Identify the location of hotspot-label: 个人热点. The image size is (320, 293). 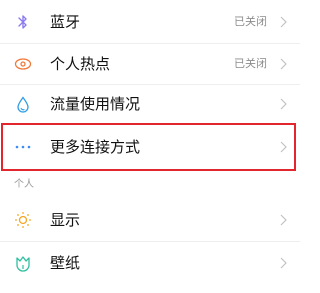
(80, 64).